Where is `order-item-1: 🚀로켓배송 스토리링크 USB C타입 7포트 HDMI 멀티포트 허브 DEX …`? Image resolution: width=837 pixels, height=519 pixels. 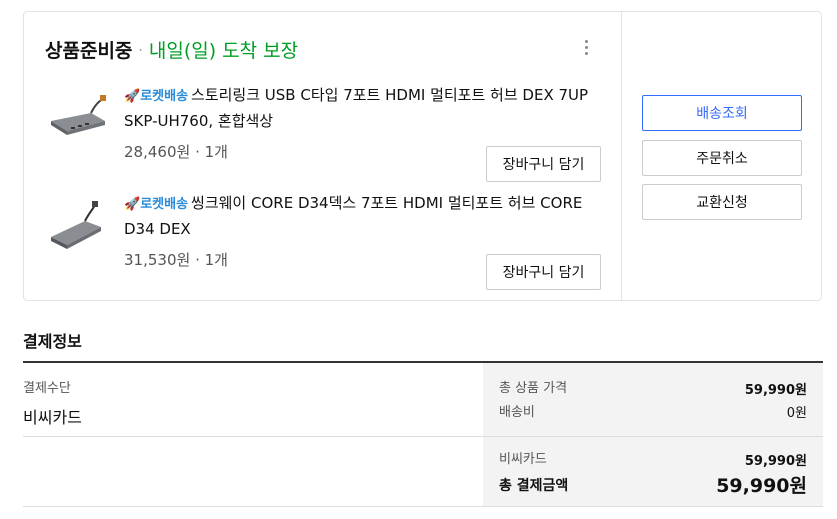 order-item-1: 🚀로켓배송 스토리링크 USB C타입 7포트 HDMI 멀티포트 허브 DEX … is located at coordinates (322, 133).